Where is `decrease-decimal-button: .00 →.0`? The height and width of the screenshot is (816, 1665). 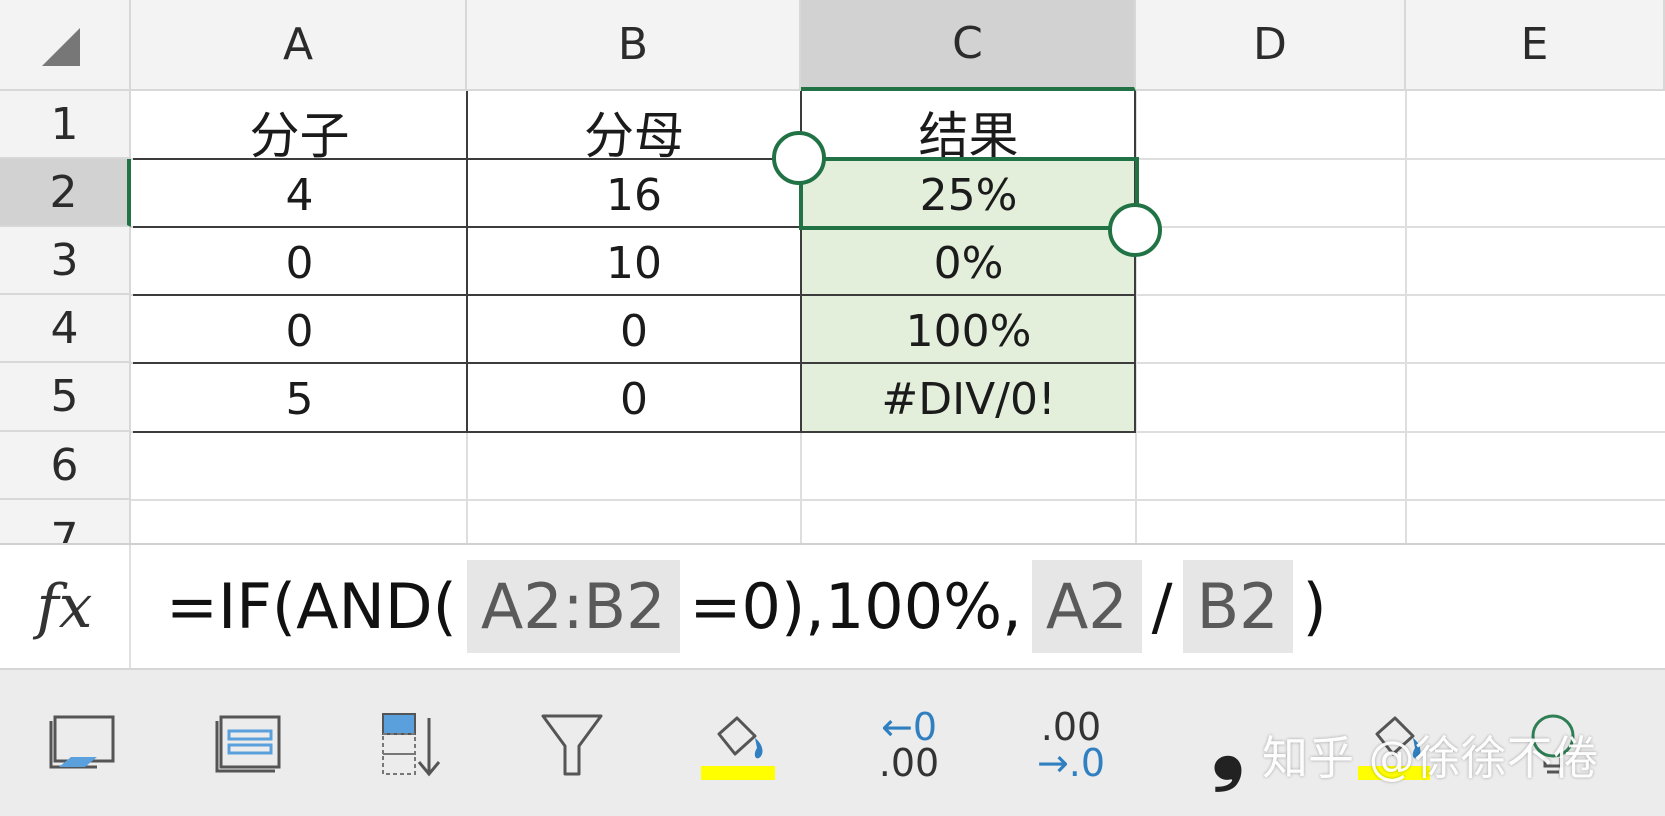
decrease-decimal-button: .00 →.0 is located at coordinates (1071, 745).